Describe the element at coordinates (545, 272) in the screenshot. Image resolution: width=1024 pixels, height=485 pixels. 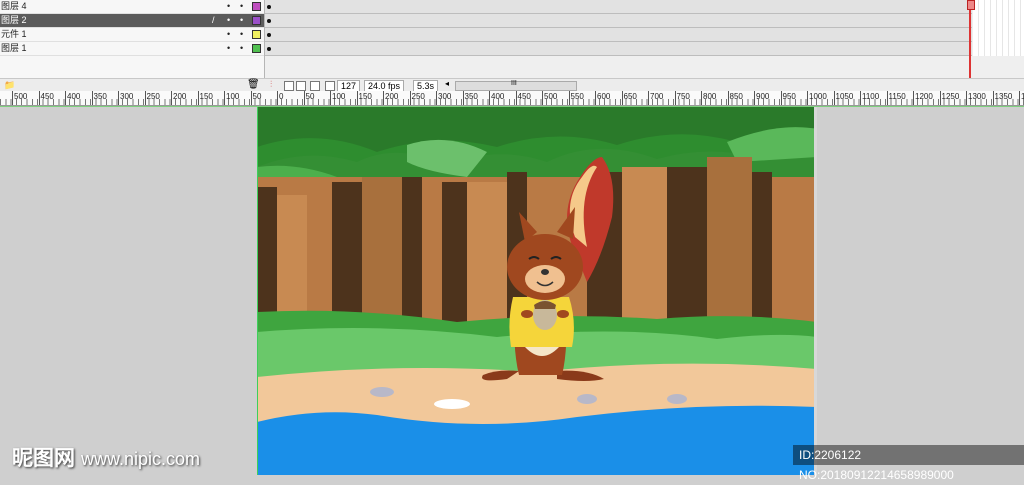
I see `squirrel-nose` at that location.